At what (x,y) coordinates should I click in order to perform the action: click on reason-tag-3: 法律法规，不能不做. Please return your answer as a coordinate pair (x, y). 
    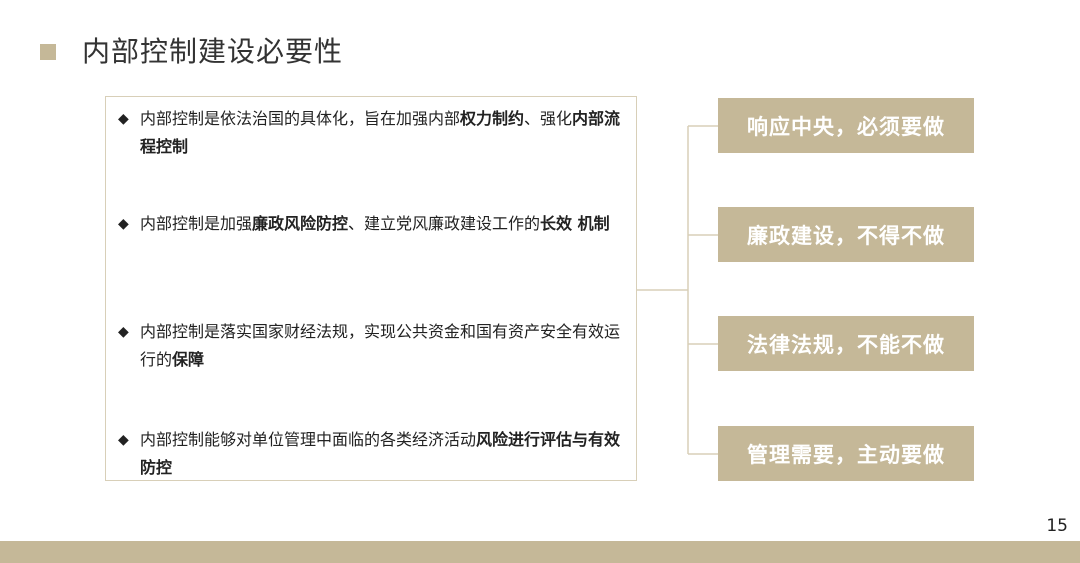
    Looking at the image, I should click on (846, 343).